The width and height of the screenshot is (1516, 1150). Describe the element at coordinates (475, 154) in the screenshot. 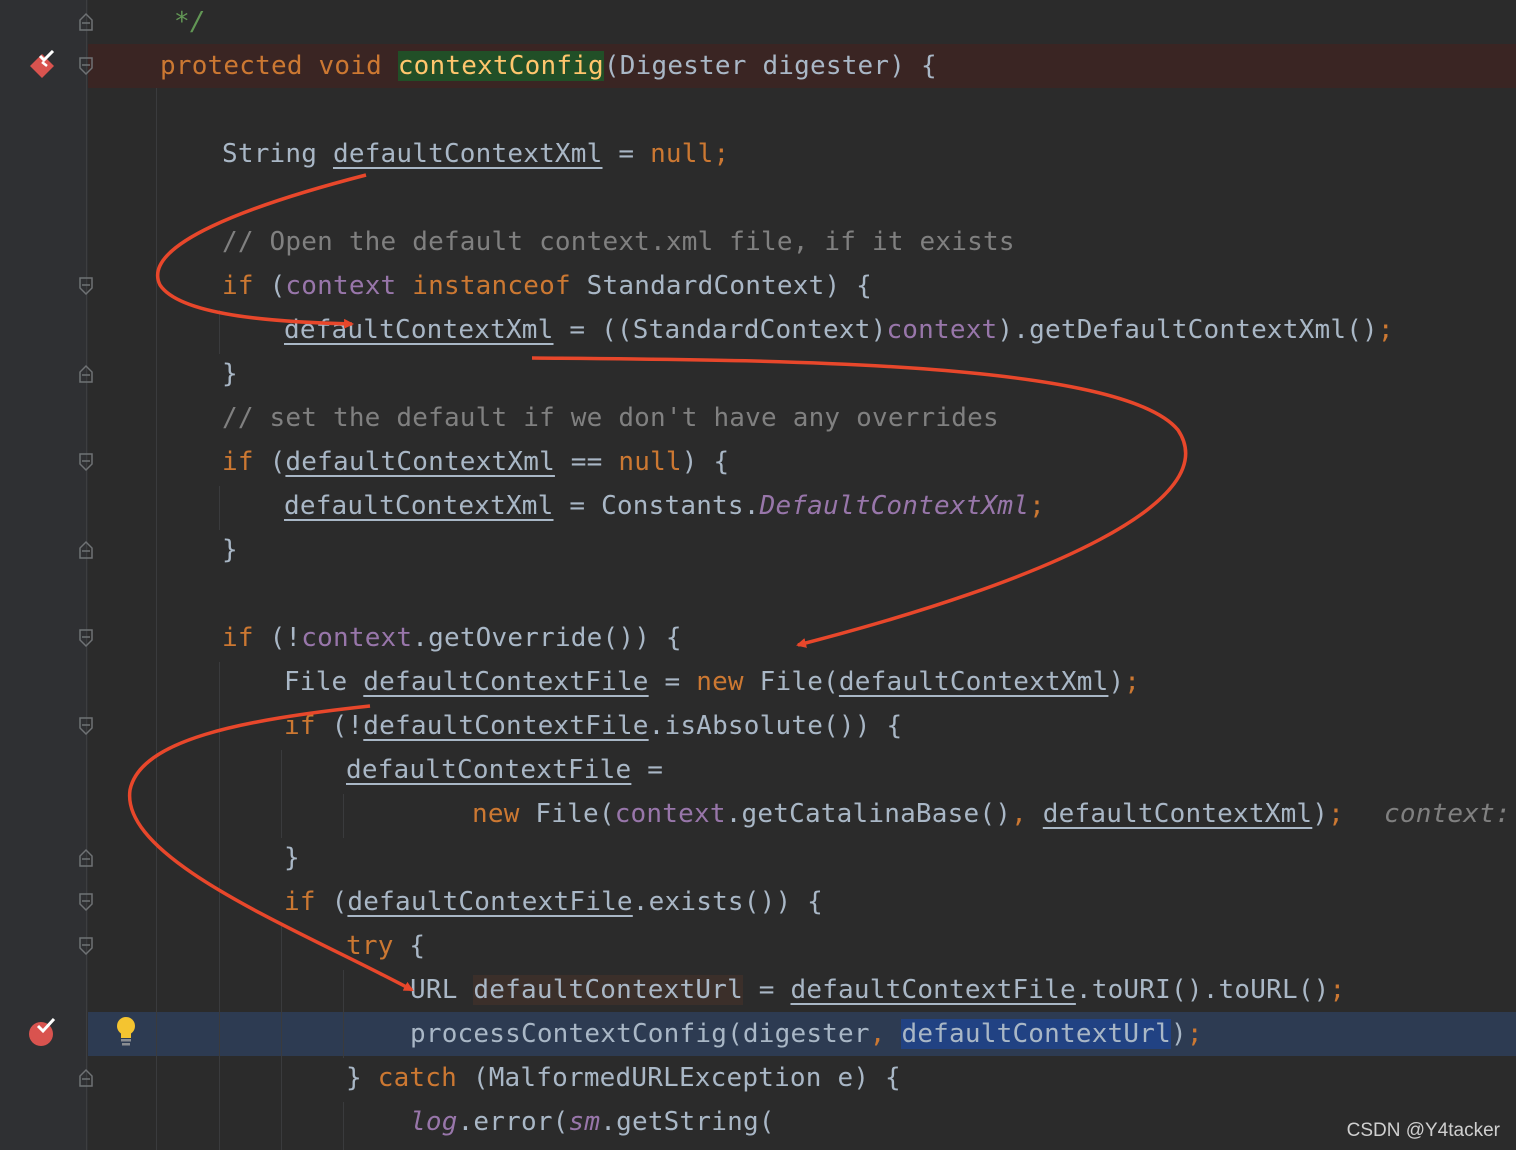

I see `code-line-4: String defaultContextXml = null;` at that location.